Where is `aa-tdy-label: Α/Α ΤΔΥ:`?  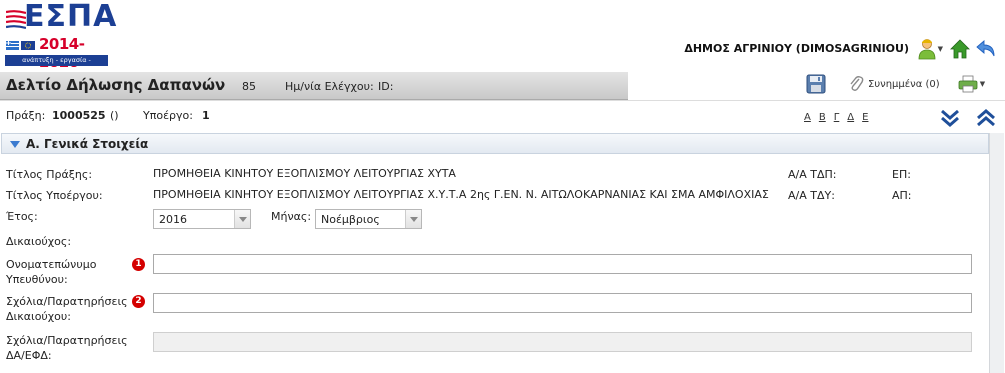
aa-tdy-label: Α/Α ΤΔΥ: is located at coordinates (811, 195).